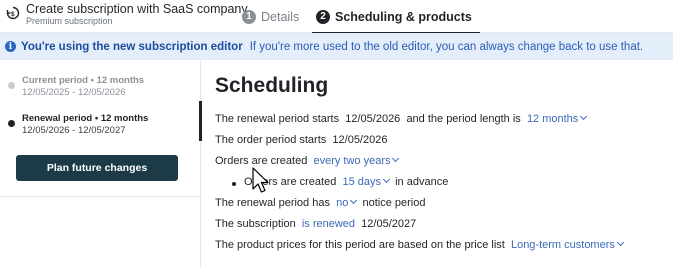 The height and width of the screenshot is (267, 673). I want to click on notice-period-value: no, so click(342, 203).